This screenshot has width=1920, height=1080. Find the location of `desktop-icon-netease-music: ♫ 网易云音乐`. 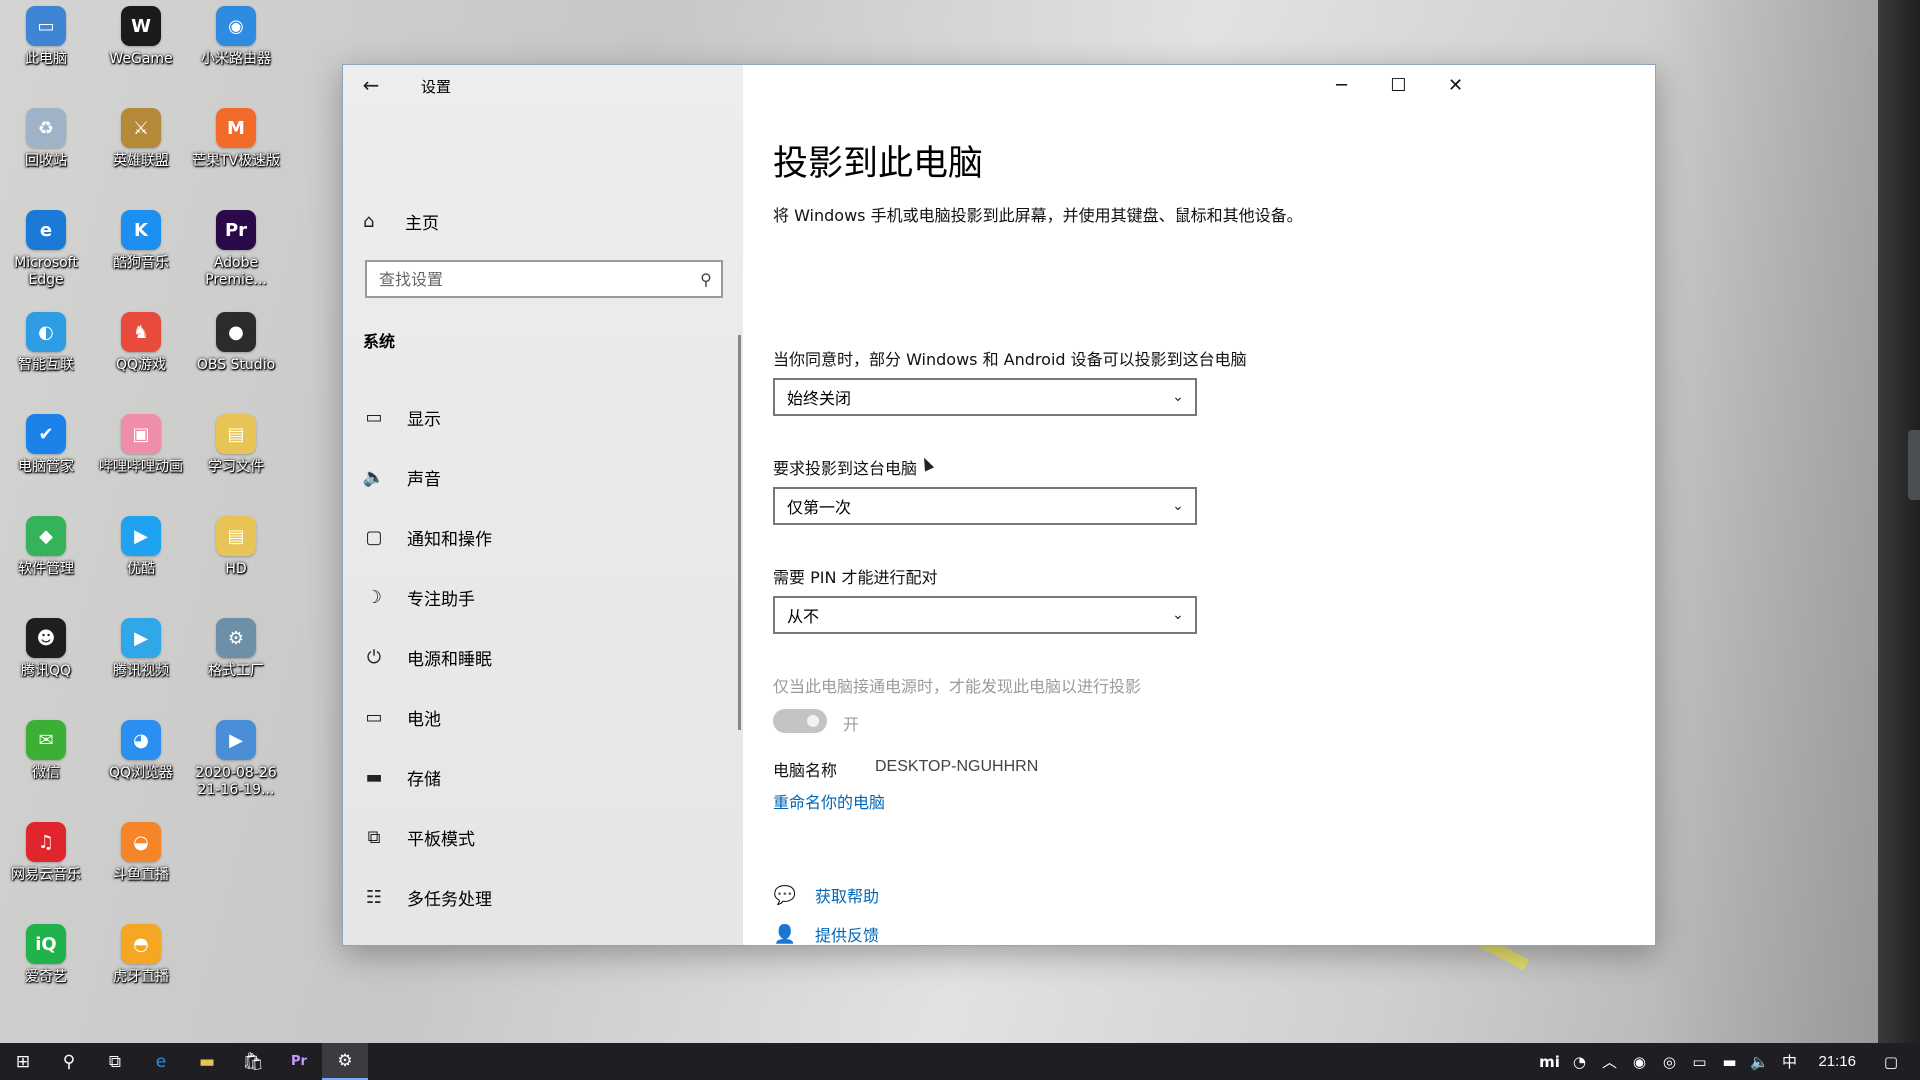

desktop-icon-netease-music: ♫ 网易云音乐 is located at coordinates (46, 853).